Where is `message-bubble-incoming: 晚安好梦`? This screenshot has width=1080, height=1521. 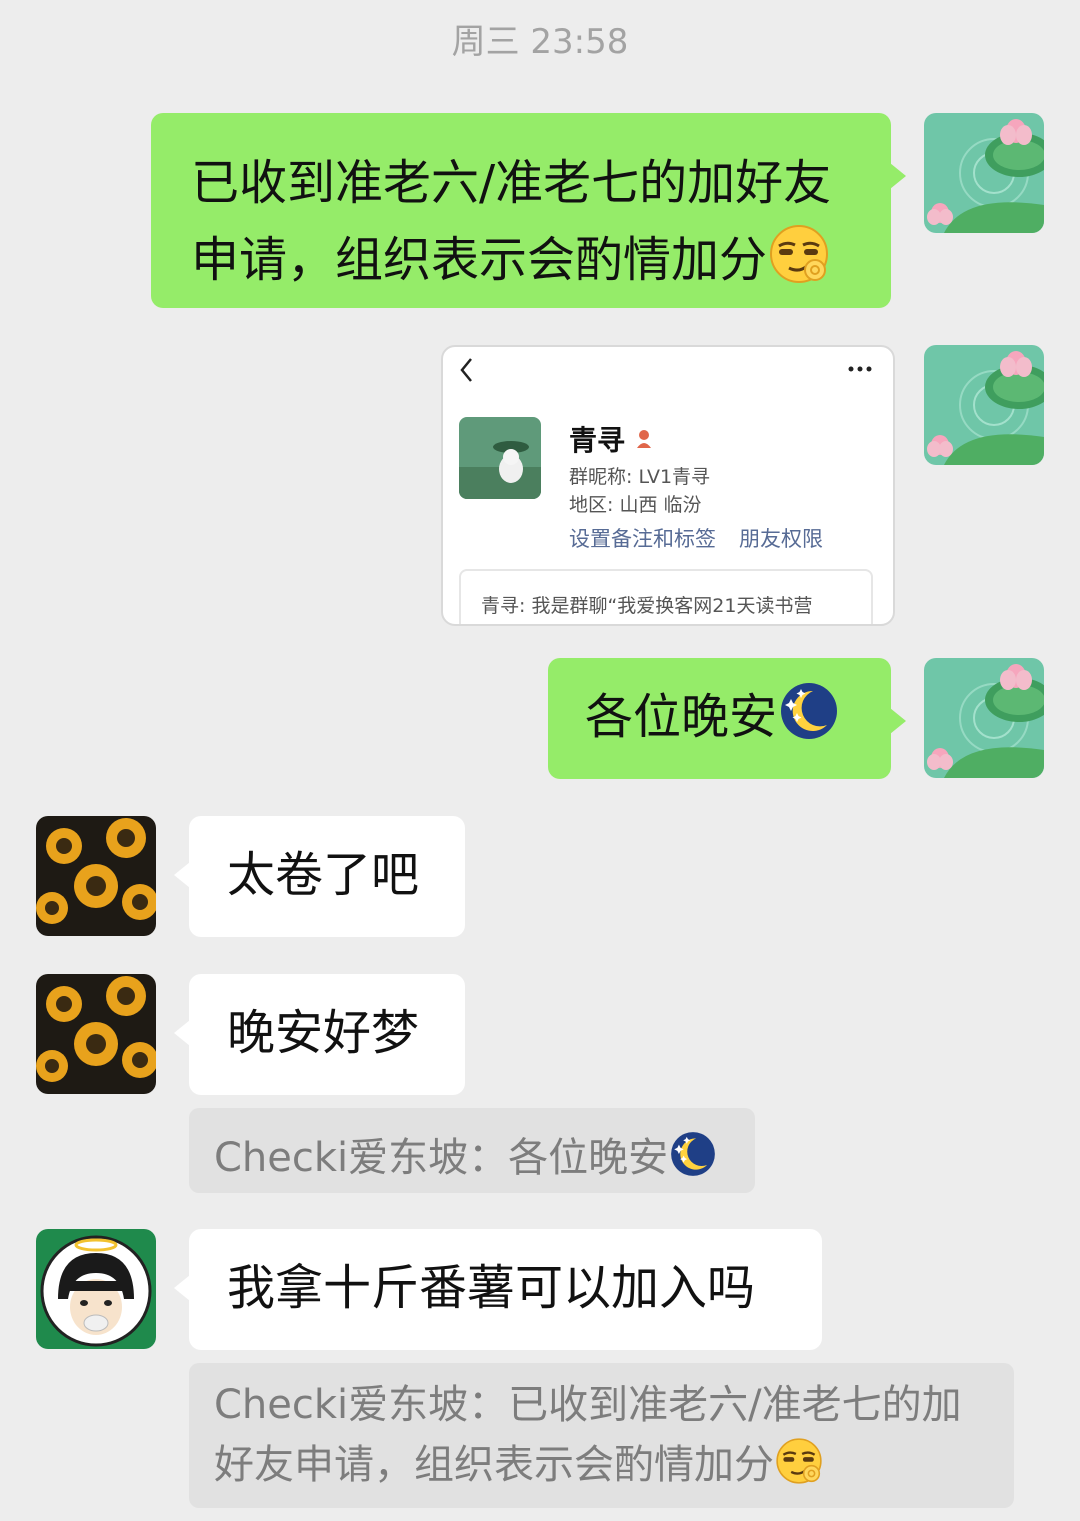 message-bubble-incoming: 晚安好梦 is located at coordinates (319, 1034).